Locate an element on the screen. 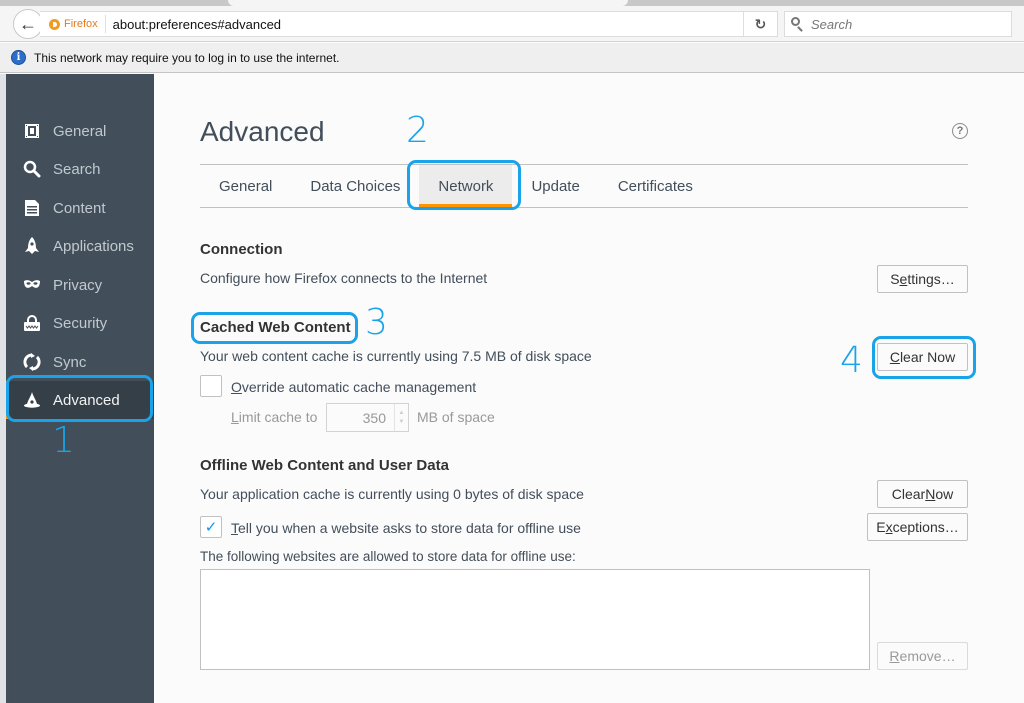 The width and height of the screenshot is (1024, 703). offline-sites-list is located at coordinates (535, 619).